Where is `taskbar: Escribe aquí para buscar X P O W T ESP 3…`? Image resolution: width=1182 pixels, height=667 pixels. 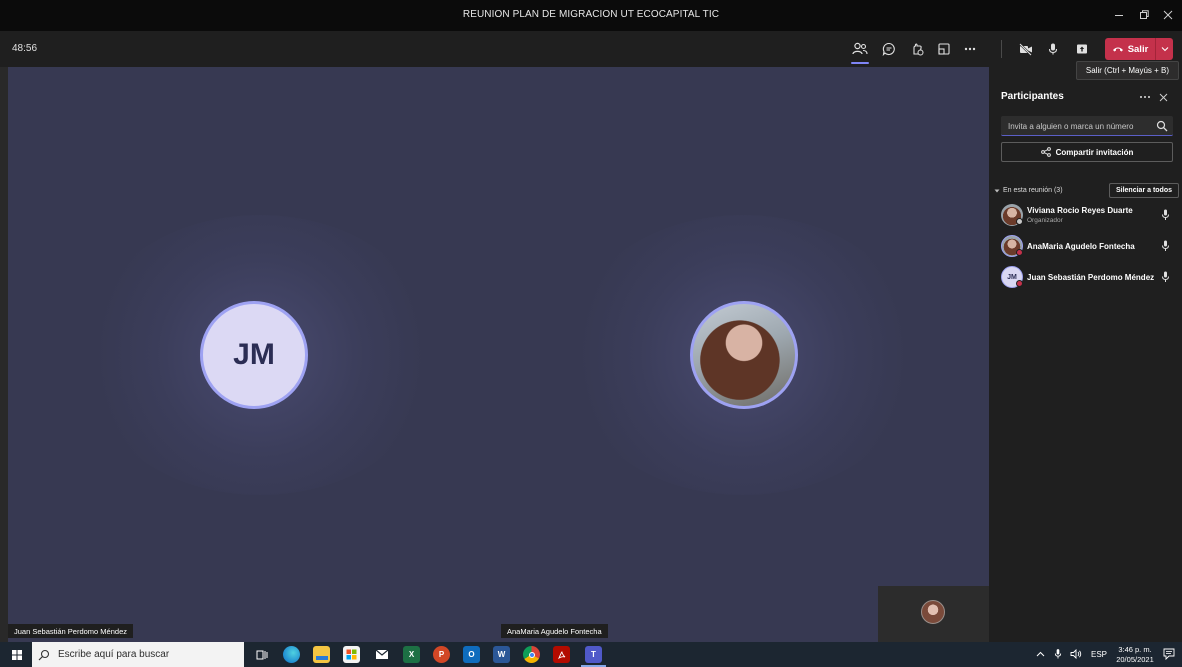 taskbar: Escribe aquí para buscar X P O W T ESP 3… is located at coordinates (591, 654).